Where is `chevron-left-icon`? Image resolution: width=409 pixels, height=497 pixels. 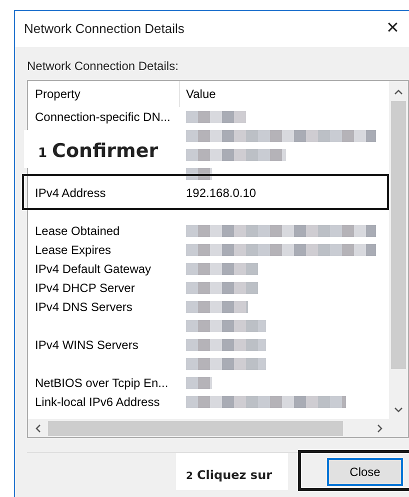 chevron-left-icon is located at coordinates (38, 428).